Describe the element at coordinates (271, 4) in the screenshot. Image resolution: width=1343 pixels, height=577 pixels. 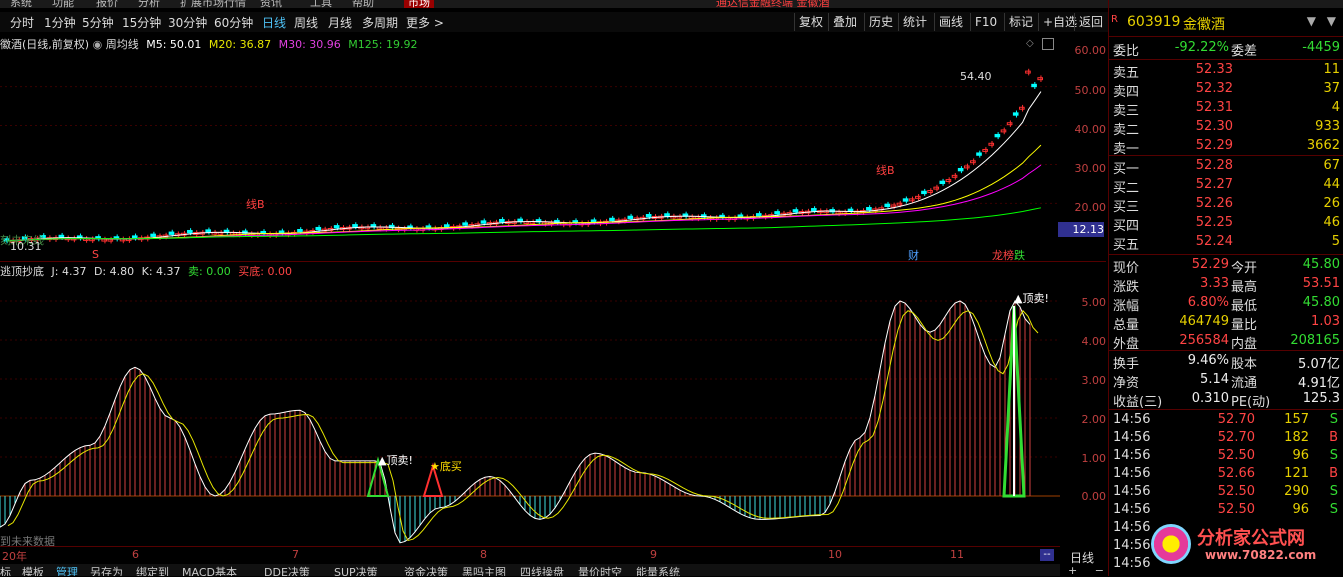
I see `menu-item: 资讯` at that location.